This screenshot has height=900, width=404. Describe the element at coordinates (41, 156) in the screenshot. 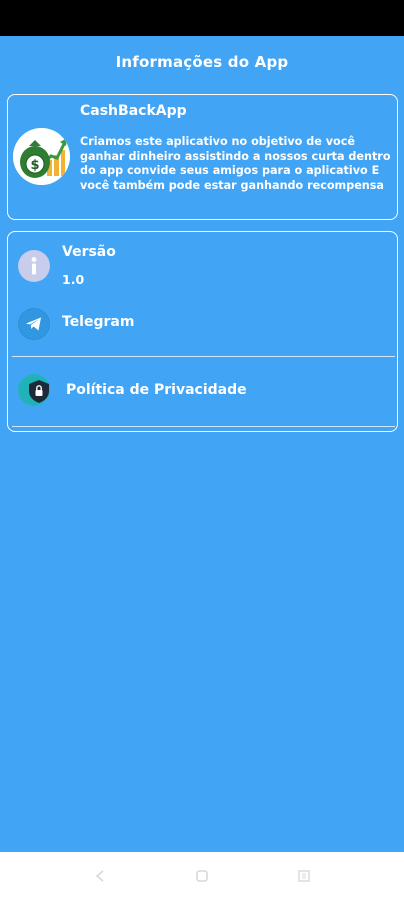

I see `money-growth-icon: $` at that location.